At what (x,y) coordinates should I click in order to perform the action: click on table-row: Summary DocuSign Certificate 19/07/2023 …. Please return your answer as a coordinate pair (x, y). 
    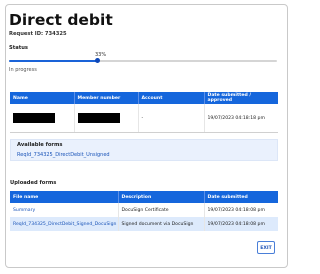
    Looking at the image, I should click on (144, 210).